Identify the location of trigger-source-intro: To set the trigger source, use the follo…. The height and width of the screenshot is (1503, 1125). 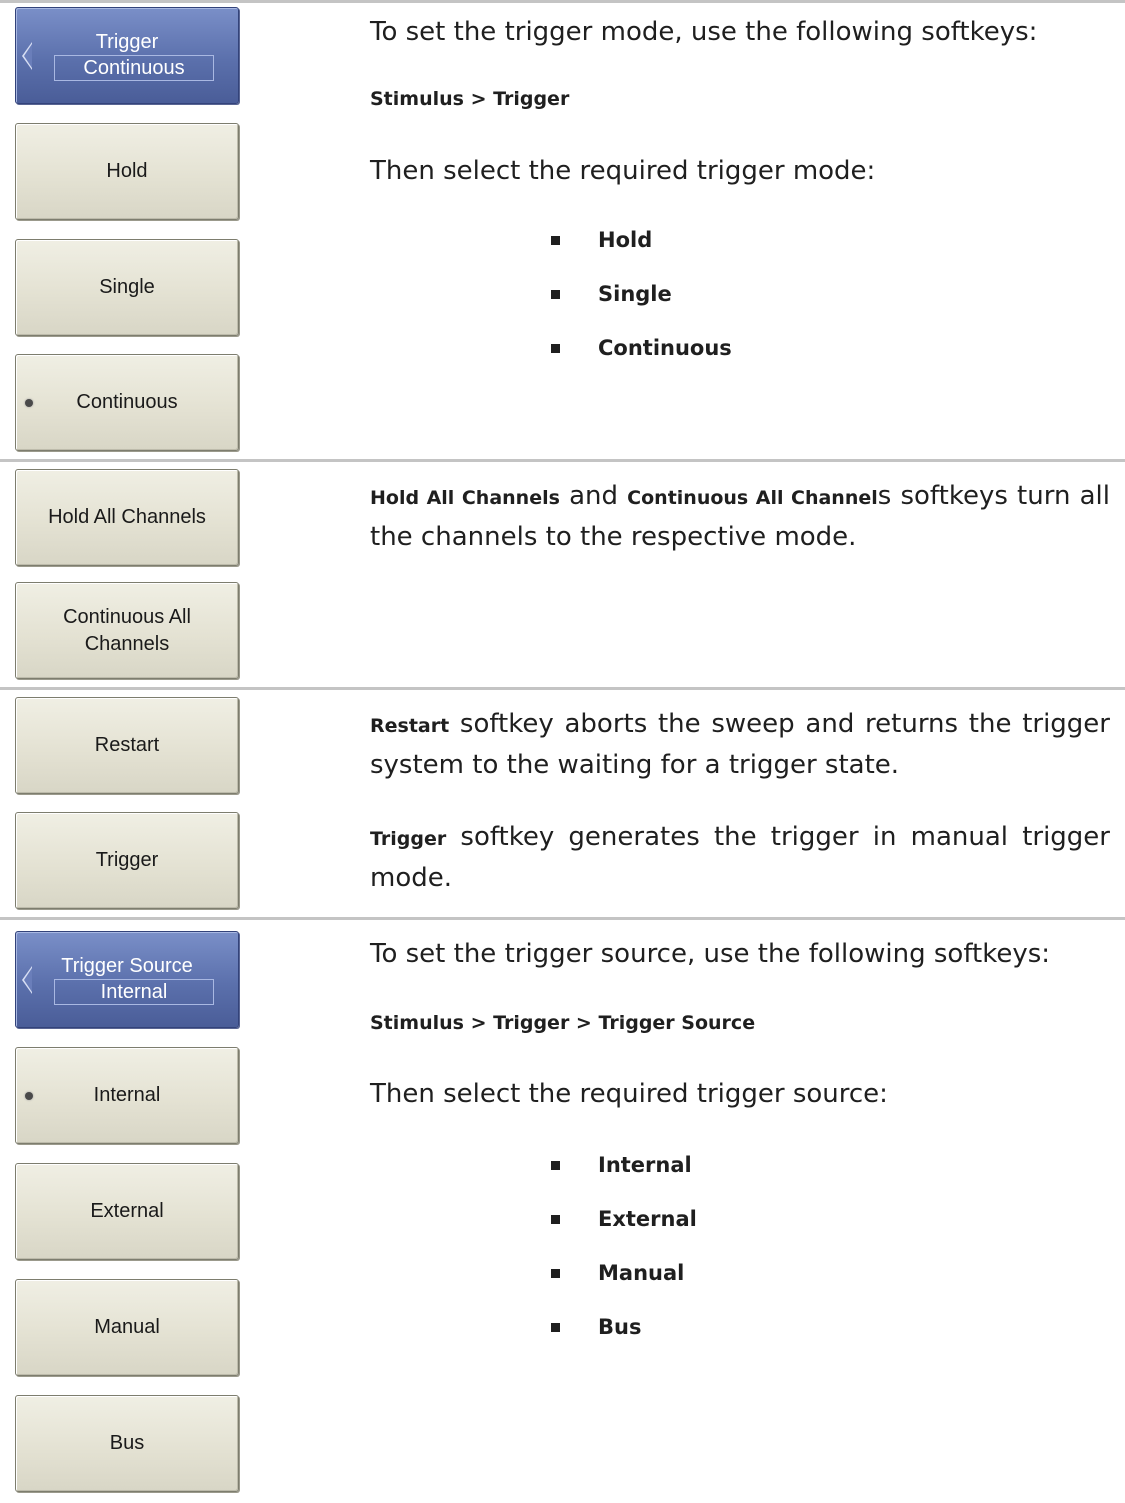
(710, 954).